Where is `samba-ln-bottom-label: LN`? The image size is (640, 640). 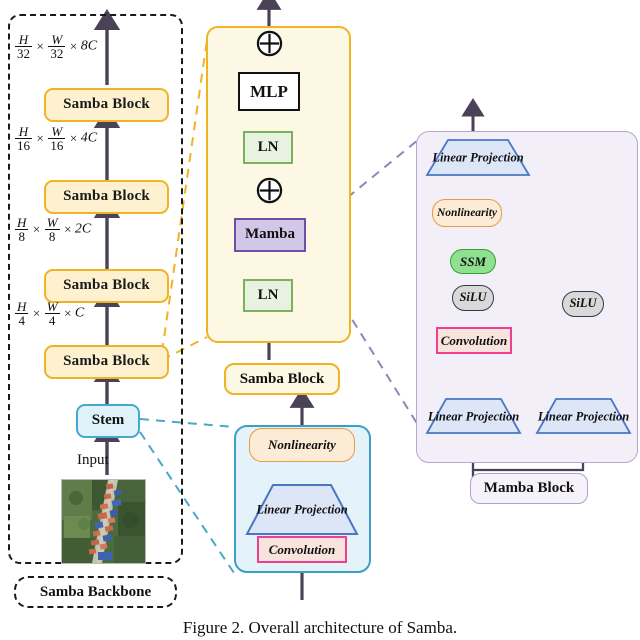
samba-ln-bottom-label: LN is located at coordinates (268, 294).